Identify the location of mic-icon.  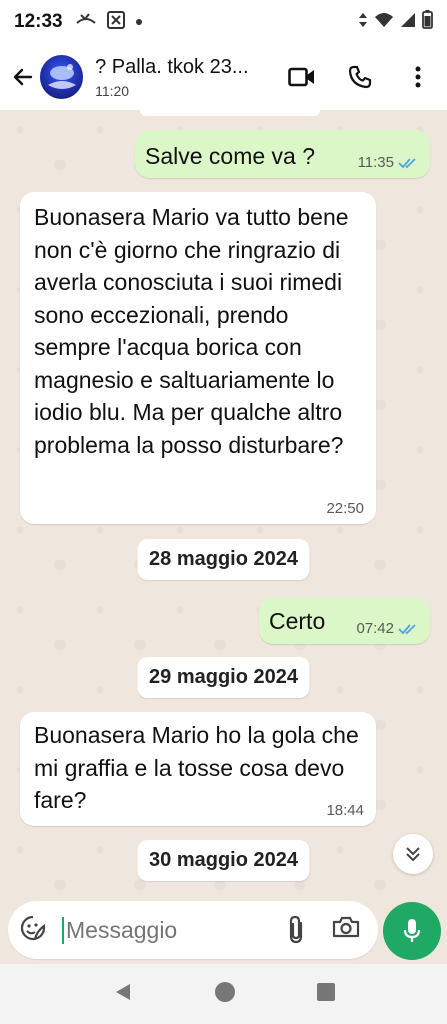
(412, 930).